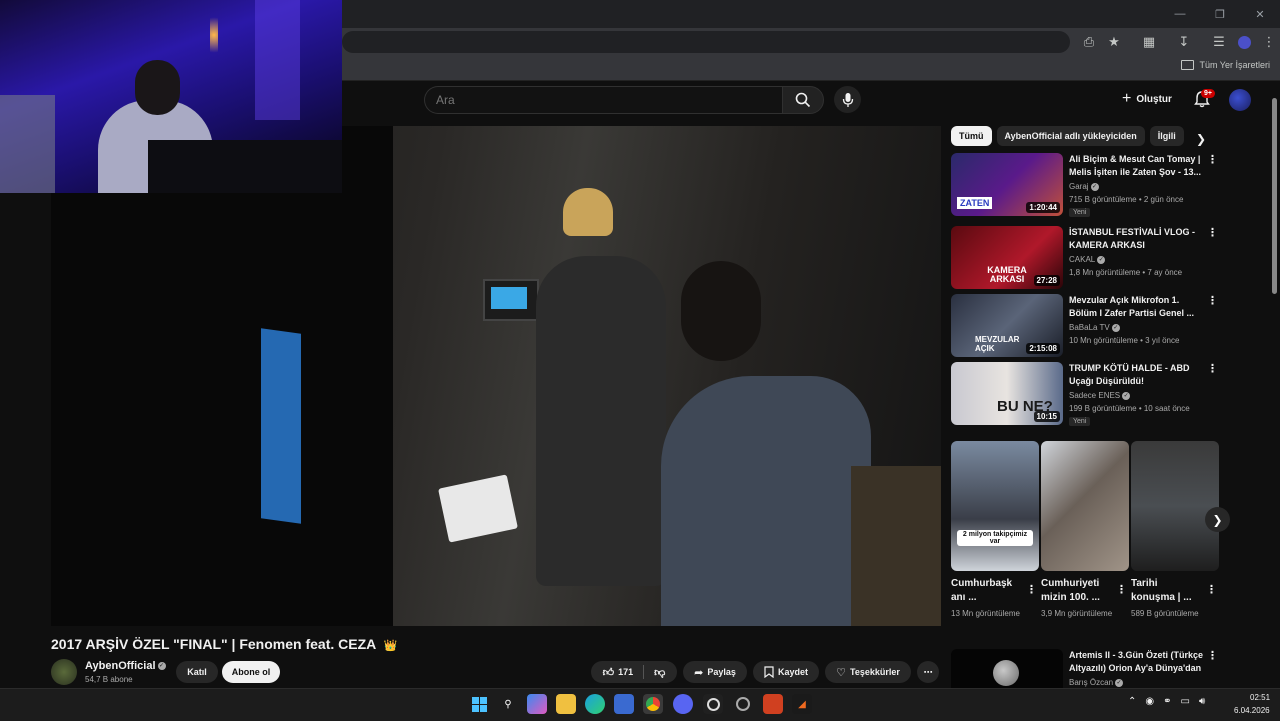 This screenshot has width=1280, height=721. I want to click on short-item: Tarihi konuşma | ... 589 B görüntüleme ⋮, so click(1175, 530).